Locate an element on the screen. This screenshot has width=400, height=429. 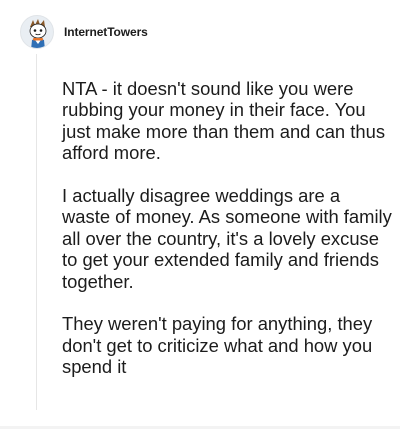
comment-username: InternetTowers is located at coordinates (106, 32).